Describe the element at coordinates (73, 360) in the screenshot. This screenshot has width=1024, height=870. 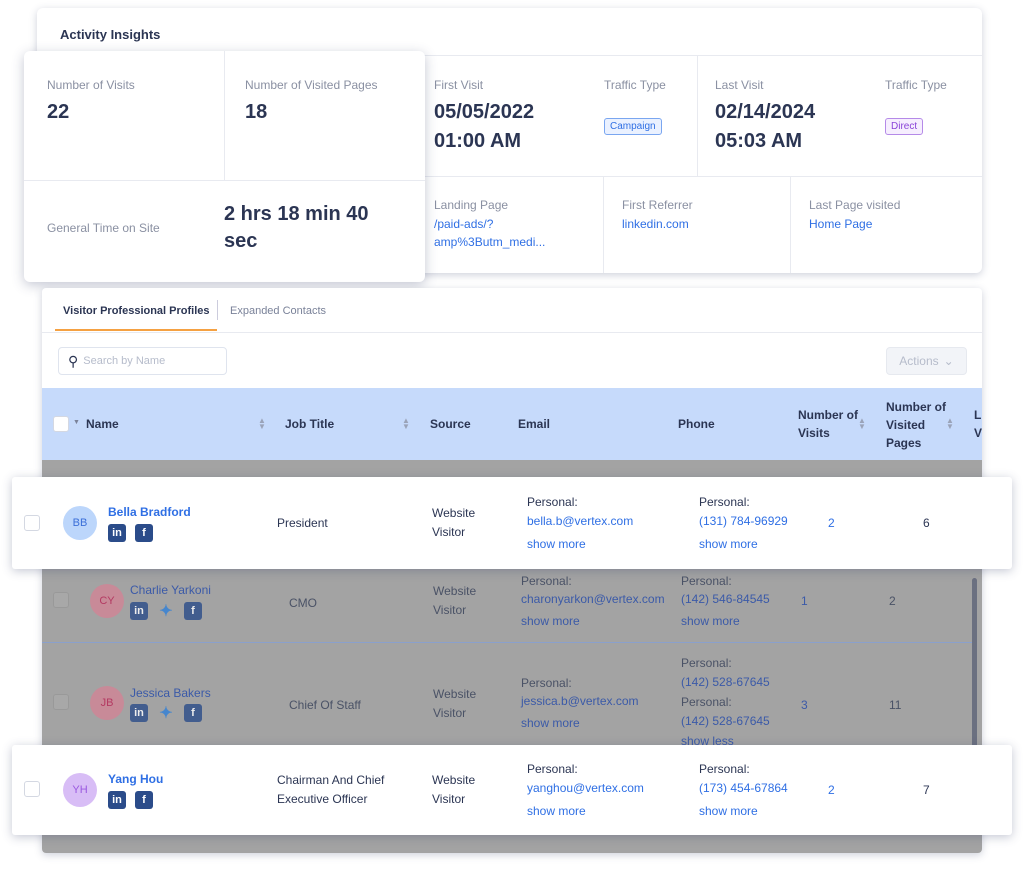
I see `search-icon: ⚲` at that location.